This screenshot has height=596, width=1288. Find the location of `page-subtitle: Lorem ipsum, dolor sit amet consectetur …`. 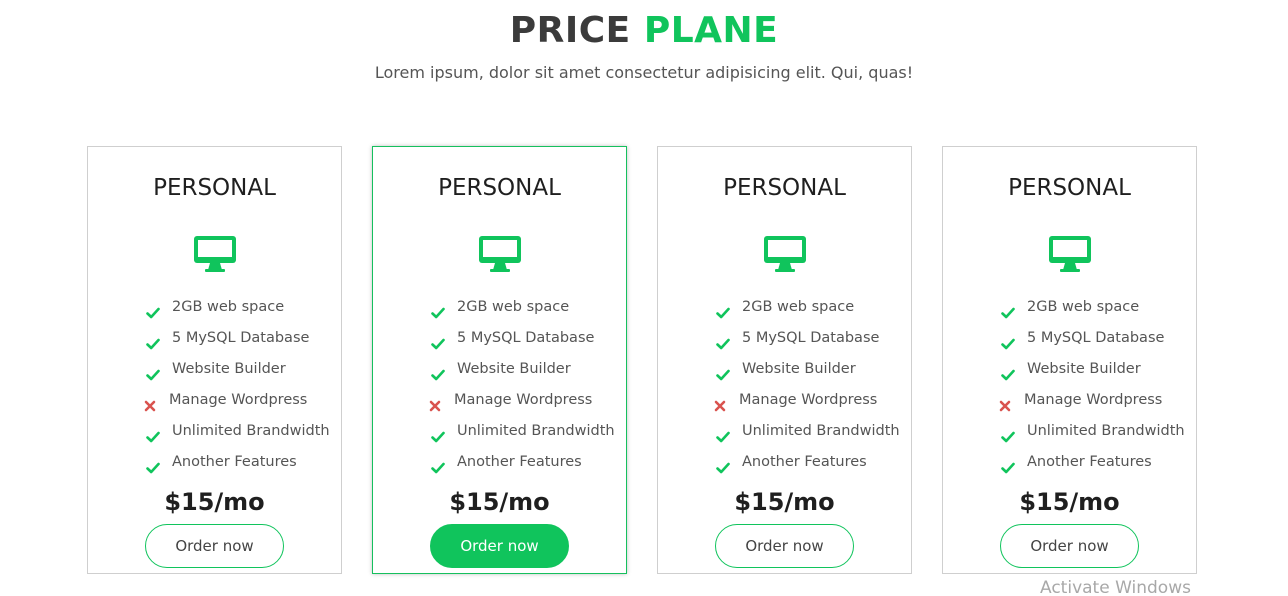

page-subtitle: Lorem ipsum, dolor sit amet consectetur … is located at coordinates (644, 72).